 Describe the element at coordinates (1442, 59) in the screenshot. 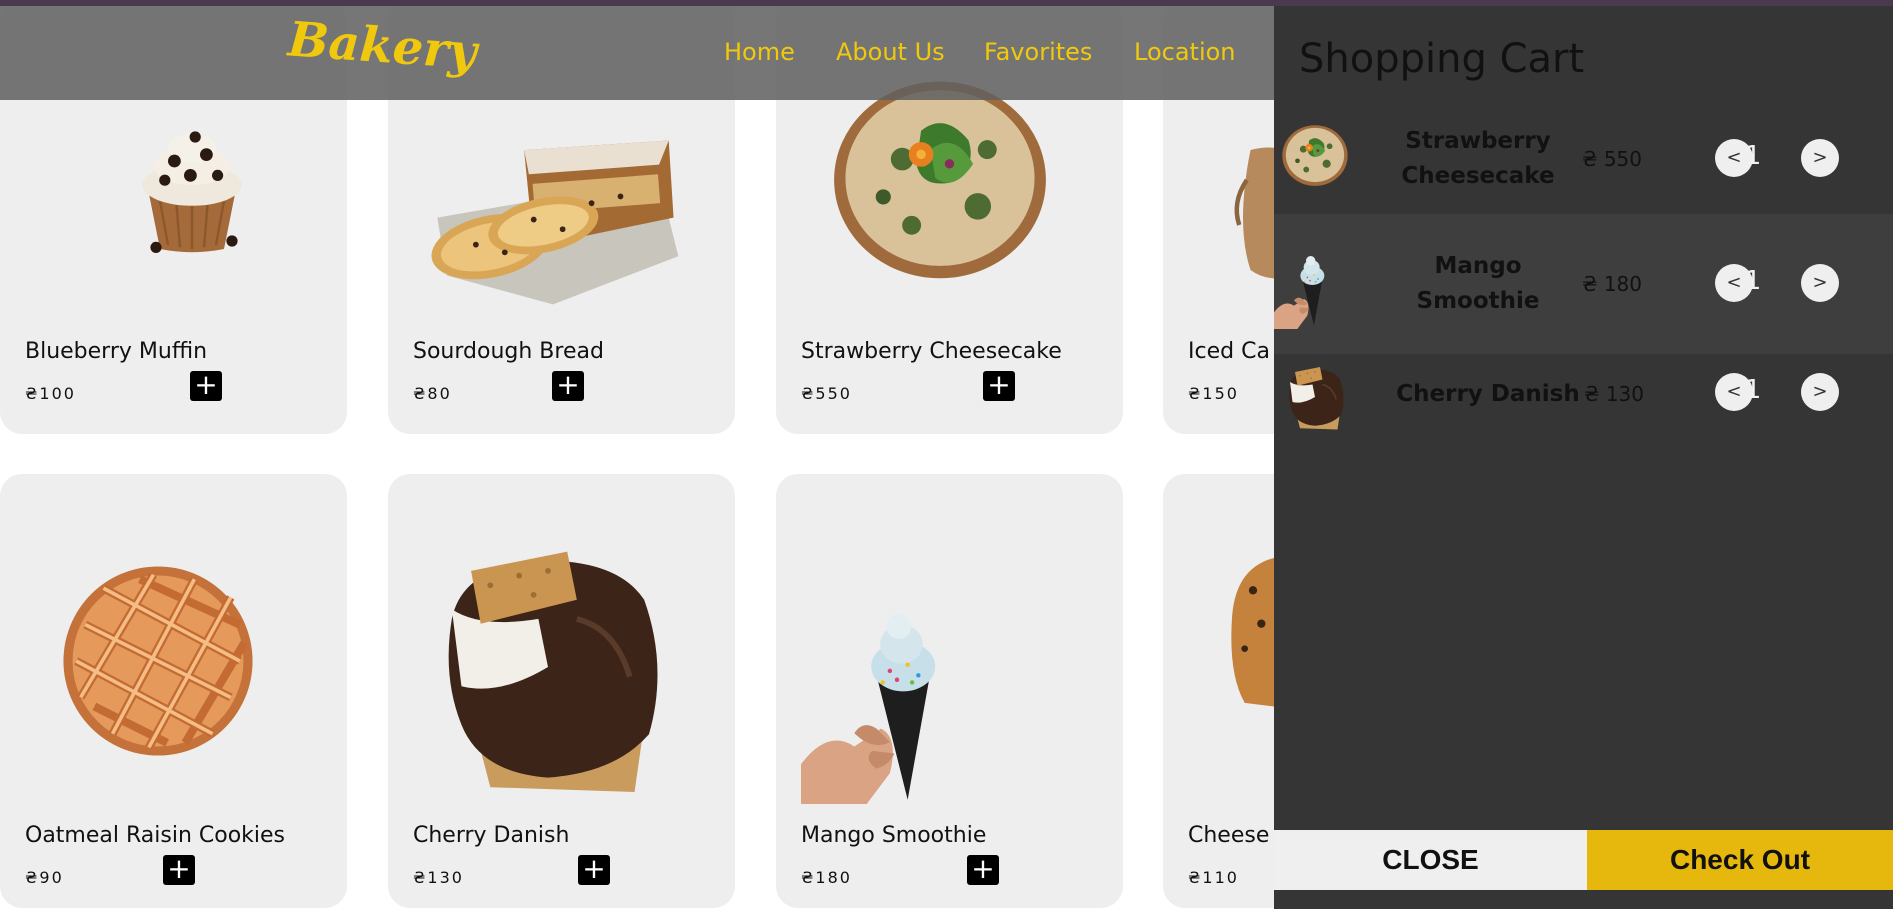

I see `cart-title: Shopping Cart` at that location.